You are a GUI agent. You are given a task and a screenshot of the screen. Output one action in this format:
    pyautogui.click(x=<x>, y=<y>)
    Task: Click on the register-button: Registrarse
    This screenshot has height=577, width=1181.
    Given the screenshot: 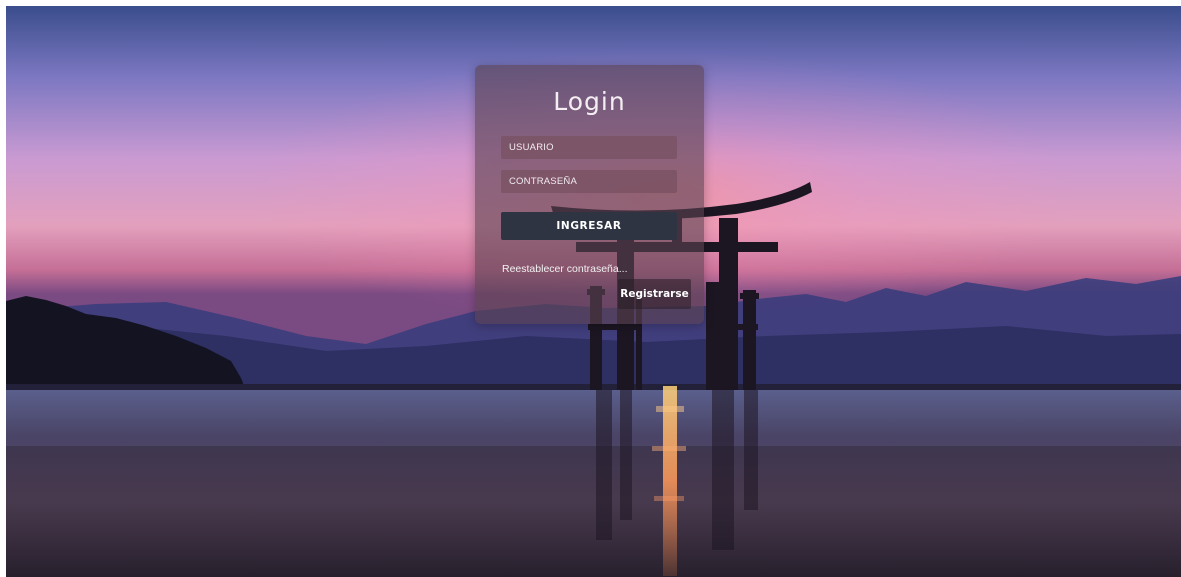 What is the action you would take?
    pyautogui.click(x=654, y=294)
    